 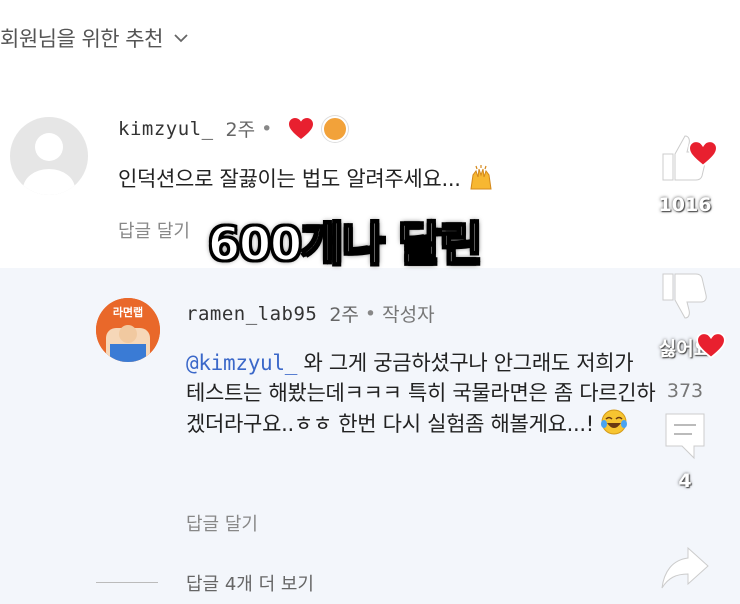 I want to click on avatar-label: 라면랩, so click(x=128, y=312).